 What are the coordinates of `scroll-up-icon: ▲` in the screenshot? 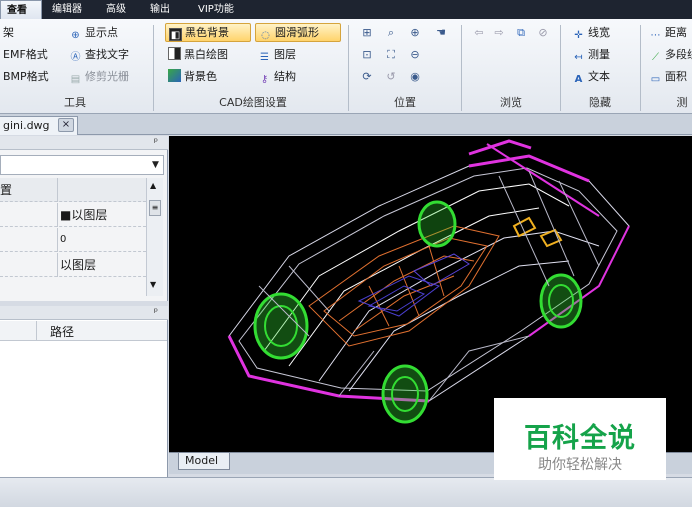 It's located at (153, 185).